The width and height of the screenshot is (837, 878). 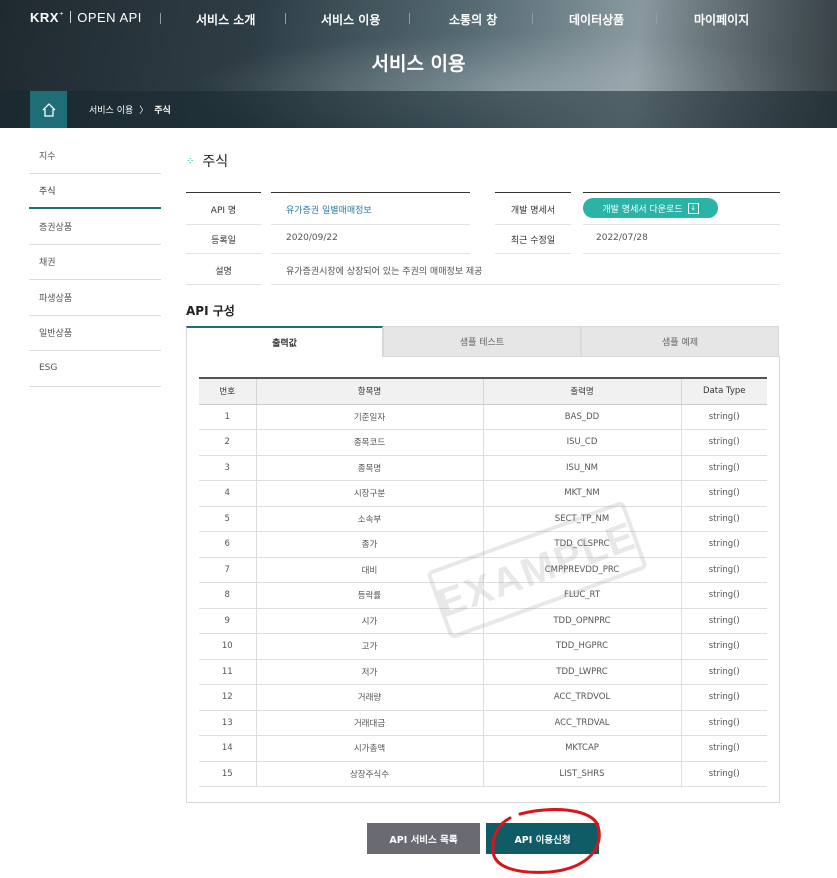 I want to click on logo: KRX⁺ OPEN API, so click(x=86, y=17).